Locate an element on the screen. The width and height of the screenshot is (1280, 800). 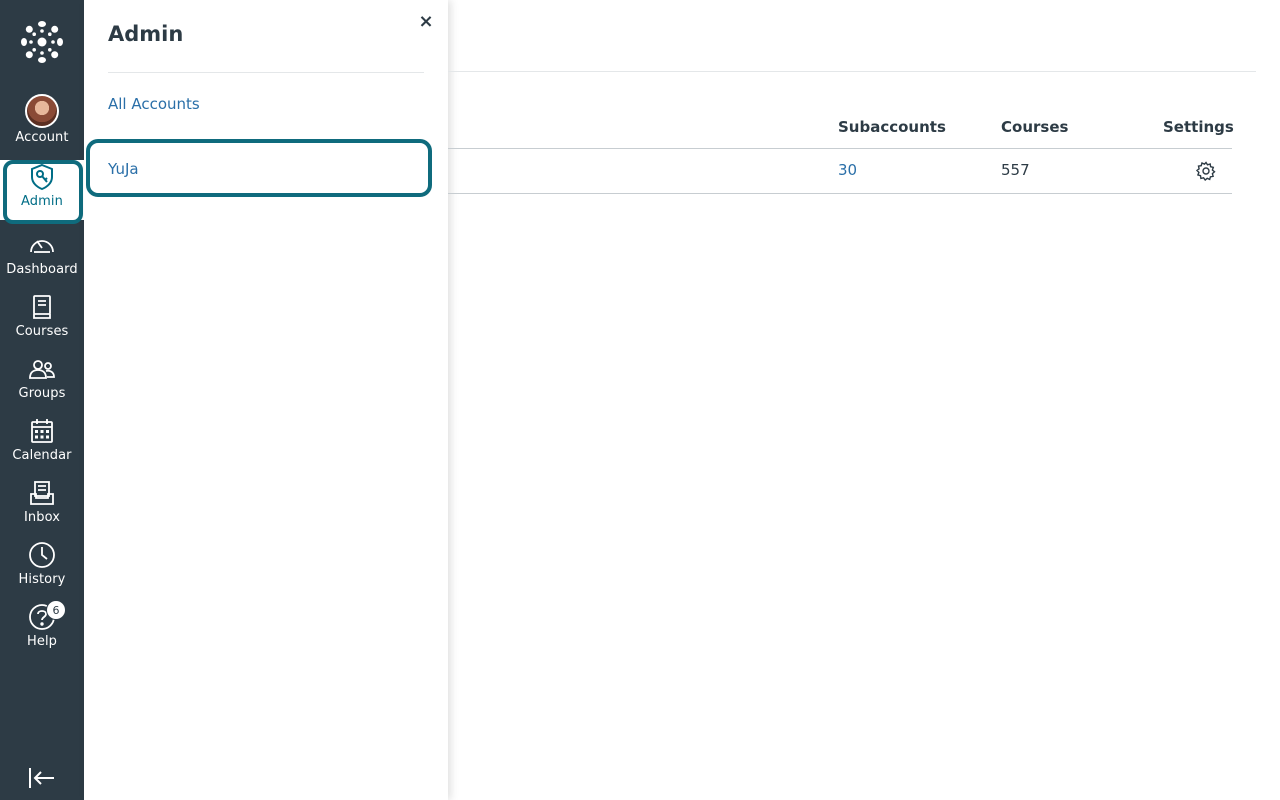
nav-item-dashboard: Dashboard is located at coordinates (42, 258).